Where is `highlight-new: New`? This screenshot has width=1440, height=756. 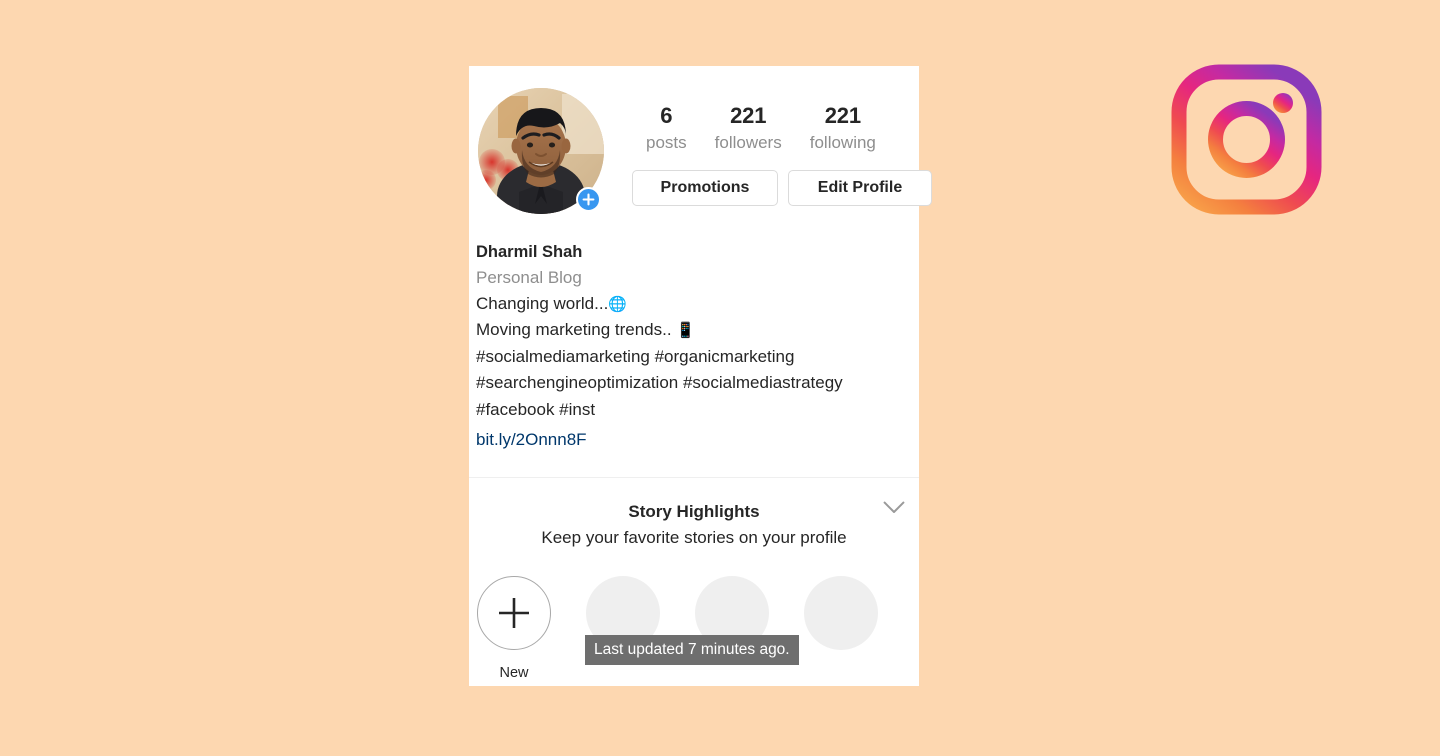 highlight-new: New is located at coordinates (514, 629).